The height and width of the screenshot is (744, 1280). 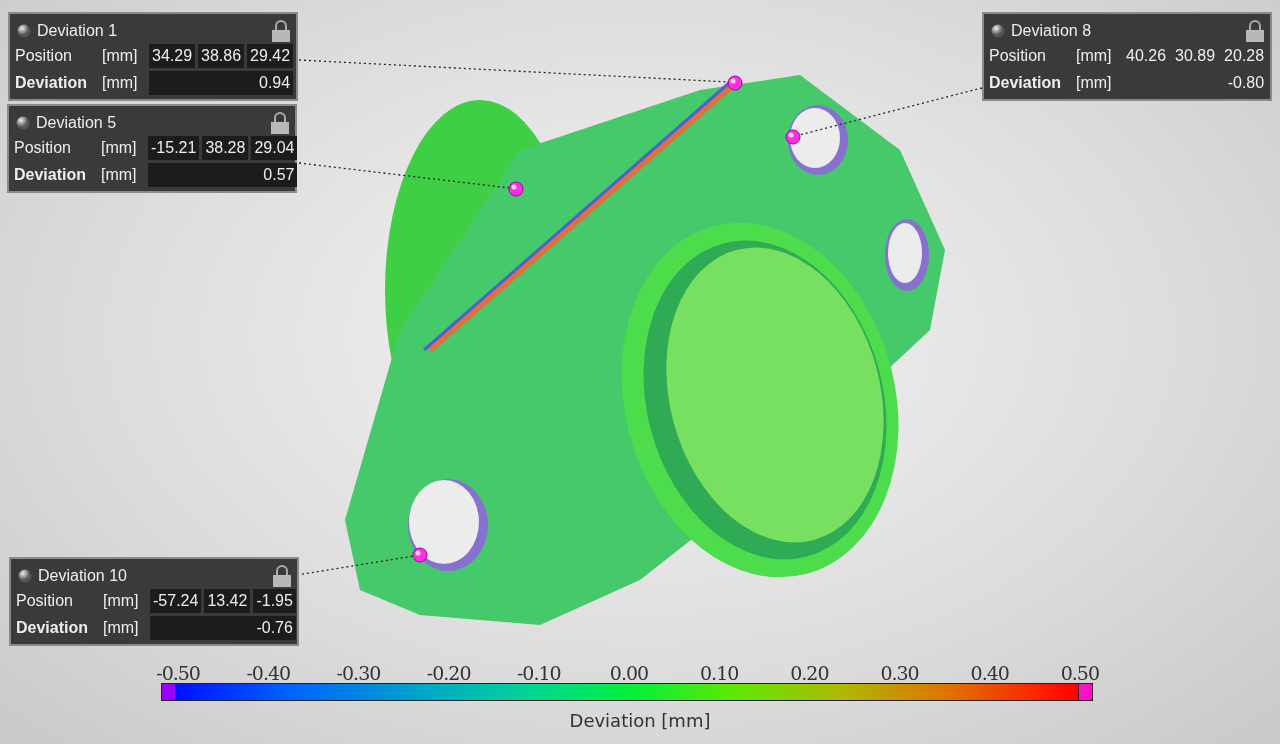 What do you see at coordinates (1146, 56) in the screenshot?
I see `position-value: 40.26` at bounding box center [1146, 56].